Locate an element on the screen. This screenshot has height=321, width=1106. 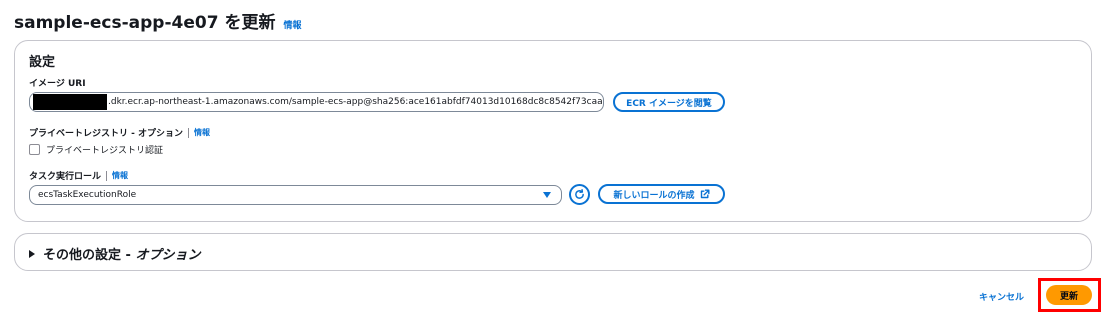
page-header: sample-ecs-app-4e07 を更新 情報 is located at coordinates (157, 20).